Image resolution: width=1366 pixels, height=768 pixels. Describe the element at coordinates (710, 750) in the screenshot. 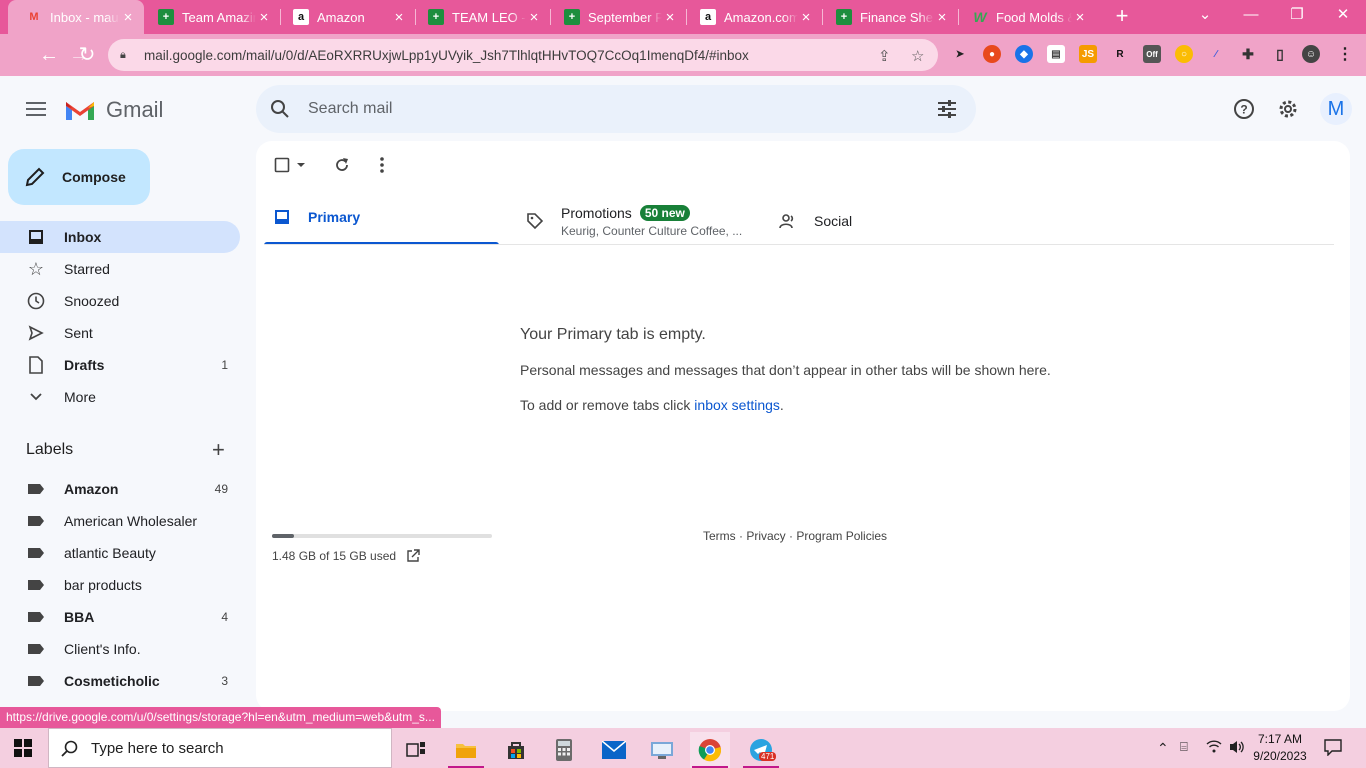

I see `chrome-icon` at that location.